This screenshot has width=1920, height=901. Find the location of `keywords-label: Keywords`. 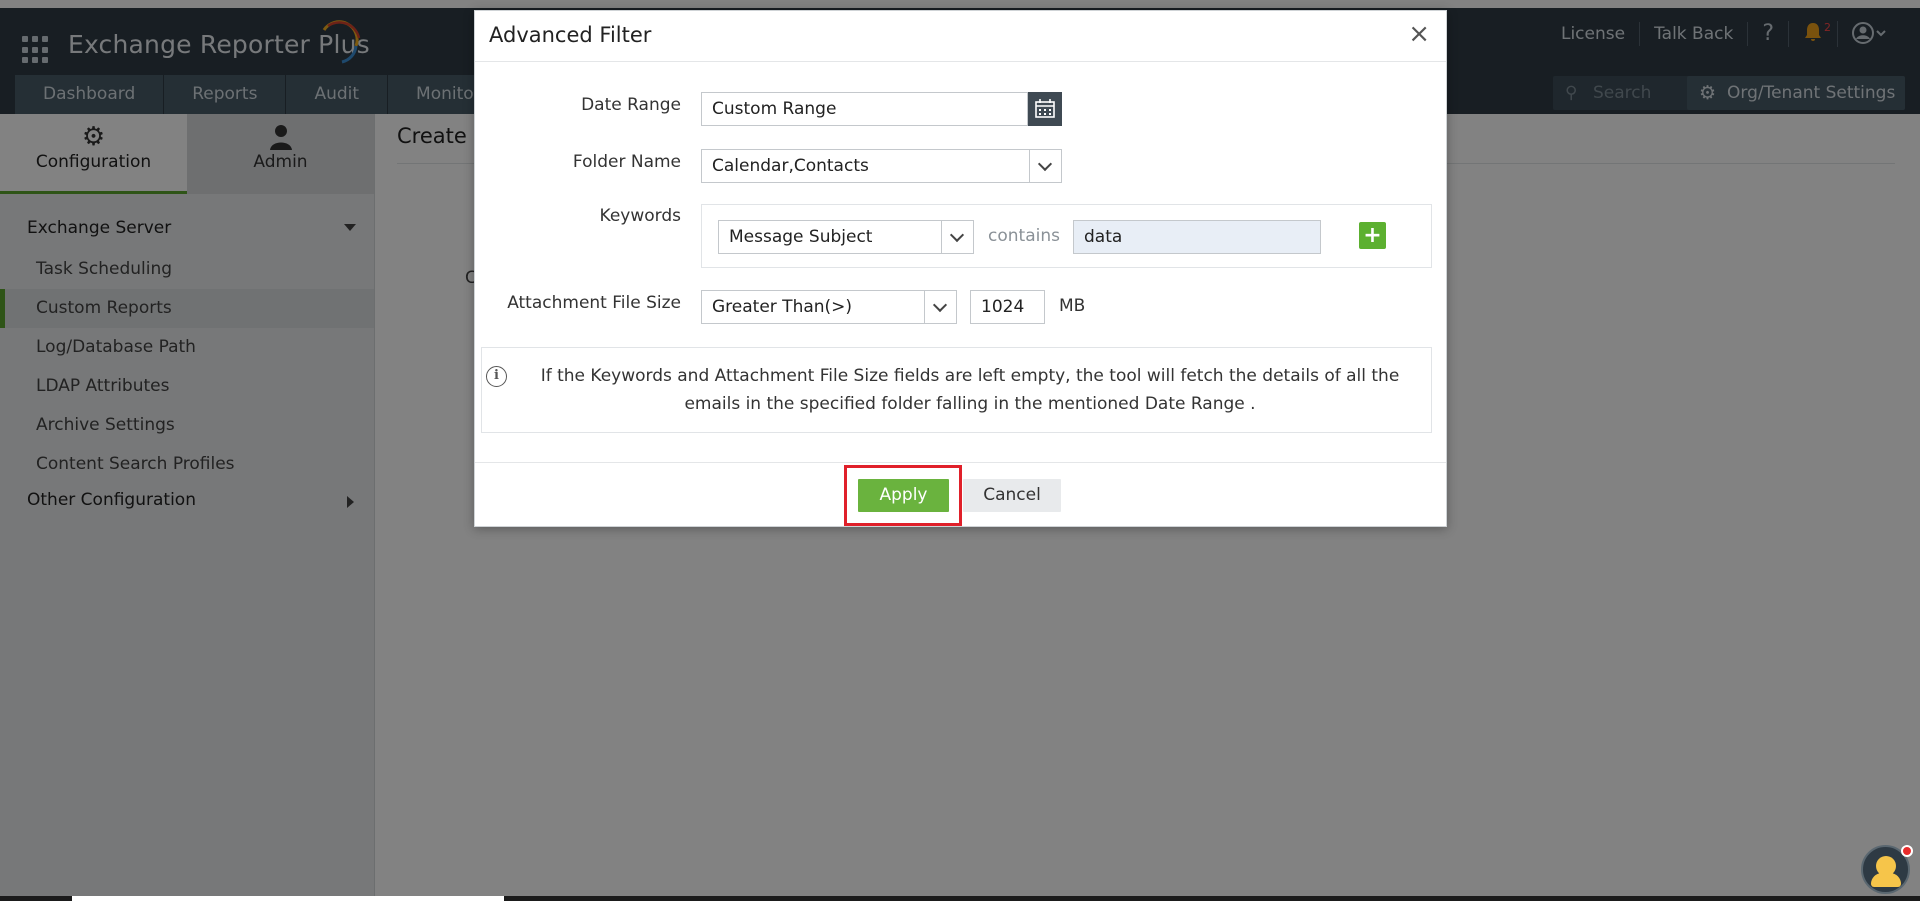

keywords-label: Keywords is located at coordinates (640, 216).